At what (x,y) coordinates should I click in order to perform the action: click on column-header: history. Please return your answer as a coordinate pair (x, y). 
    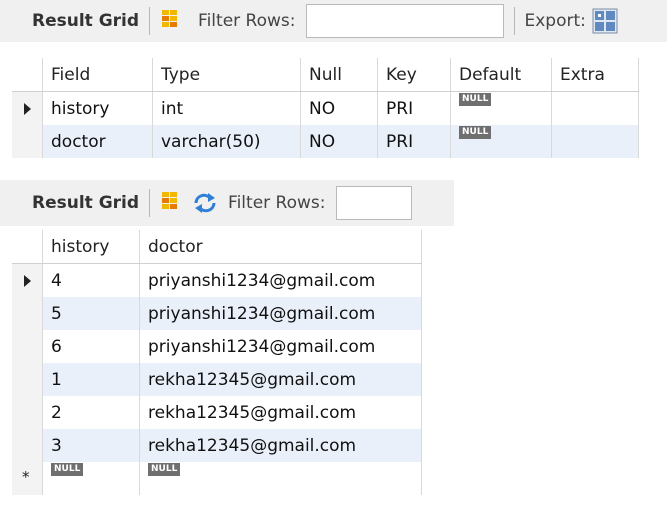
    Looking at the image, I should click on (91, 247).